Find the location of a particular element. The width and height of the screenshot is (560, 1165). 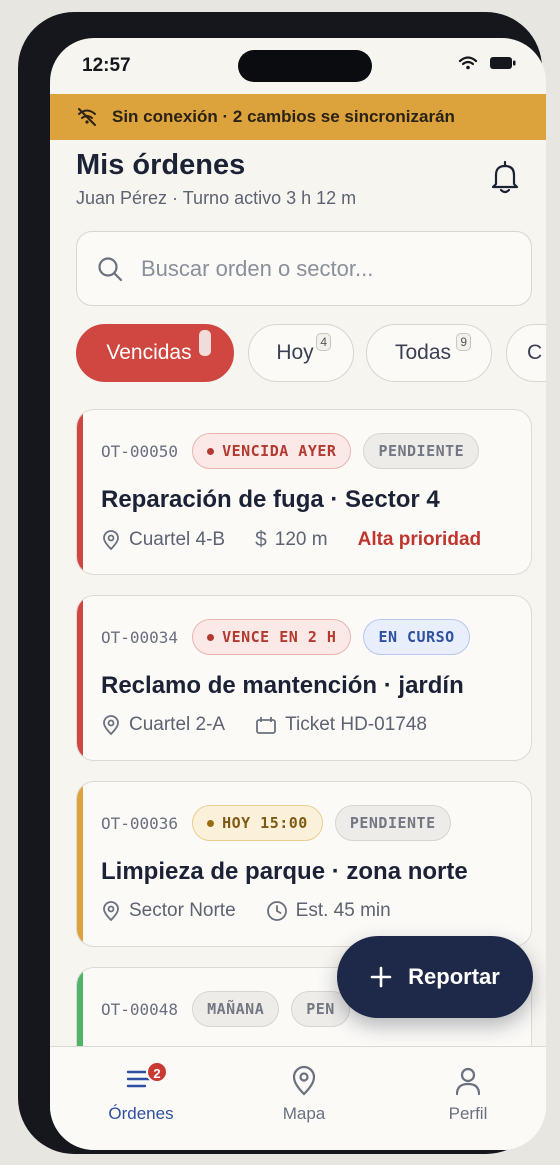

order-location: Cuartel 2-A is located at coordinates (177, 724).